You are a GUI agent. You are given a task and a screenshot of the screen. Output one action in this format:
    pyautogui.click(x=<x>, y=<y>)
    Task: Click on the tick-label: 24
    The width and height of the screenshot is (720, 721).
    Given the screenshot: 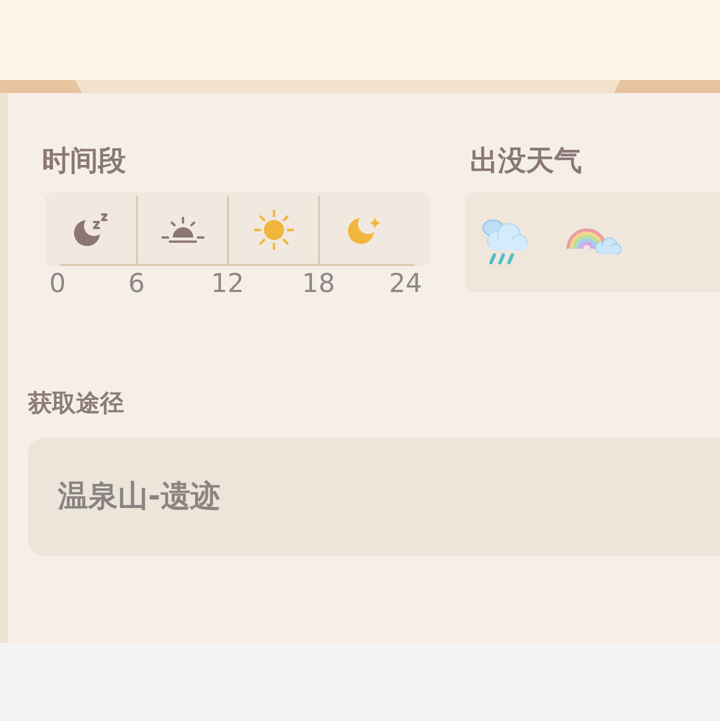 What is the action you would take?
    pyautogui.click(x=405, y=284)
    